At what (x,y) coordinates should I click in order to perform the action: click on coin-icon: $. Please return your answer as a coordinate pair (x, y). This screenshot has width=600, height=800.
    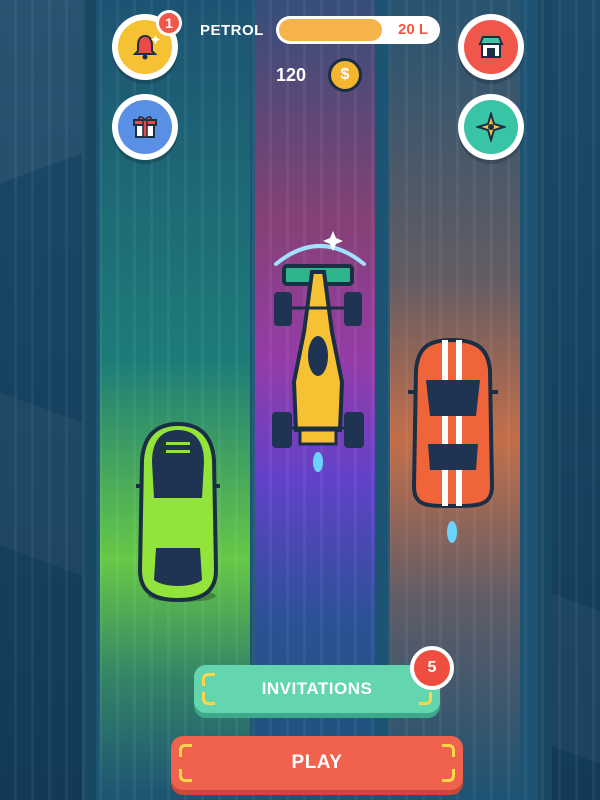
    Looking at the image, I should click on (345, 75).